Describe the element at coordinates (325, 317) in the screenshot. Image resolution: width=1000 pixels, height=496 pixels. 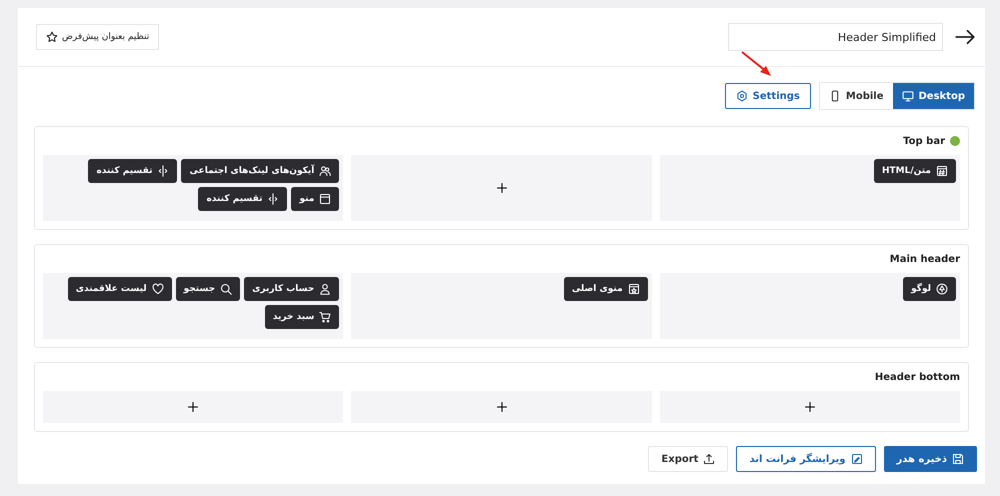
I see `cart-icon` at that location.